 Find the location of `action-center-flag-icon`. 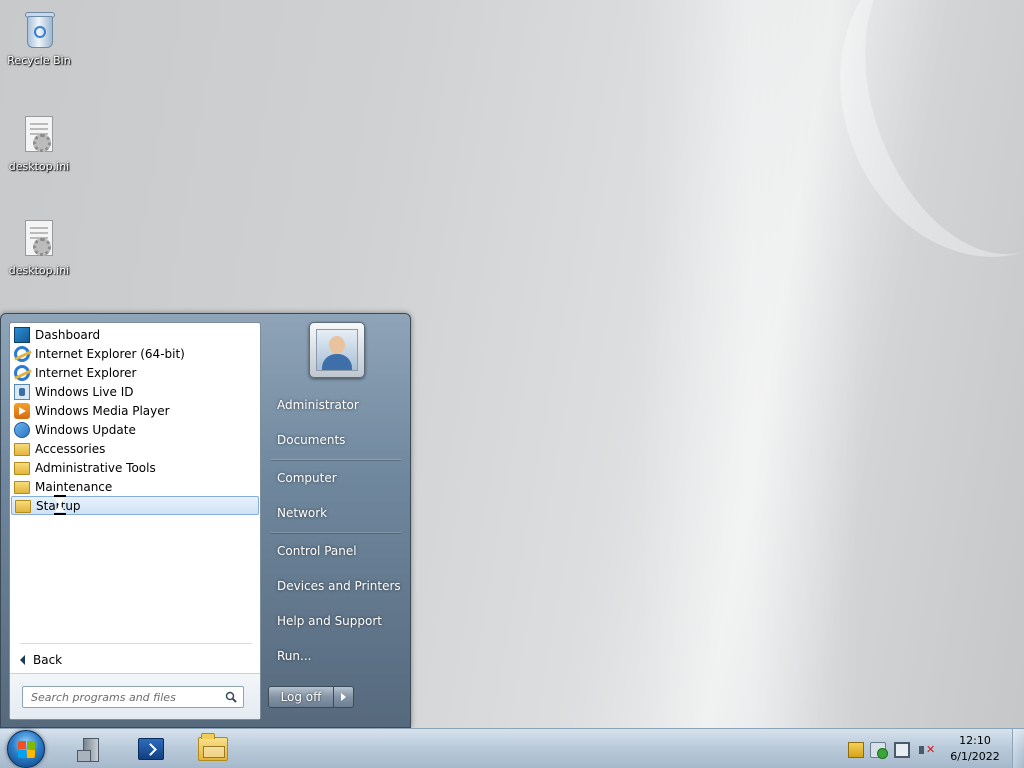

action-center-flag-icon is located at coordinates (856, 750).